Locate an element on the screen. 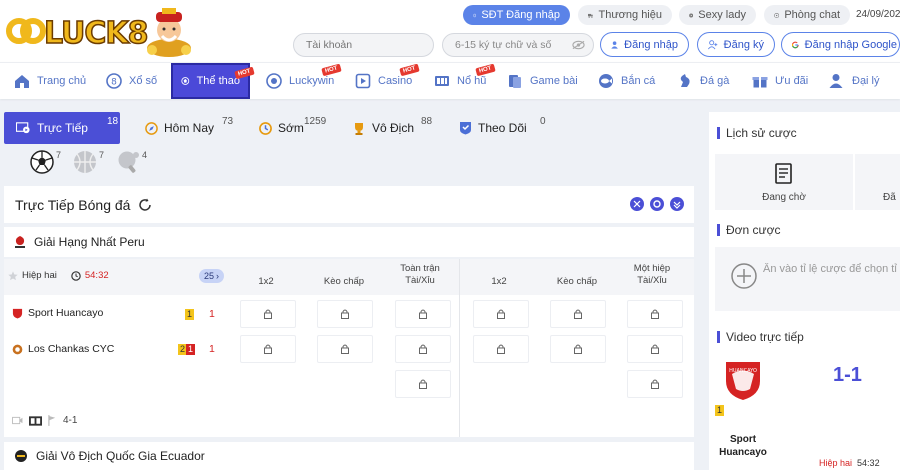 The height and width of the screenshot is (470, 900). nav-item-agent: Đại lý is located at coordinates (854, 81).